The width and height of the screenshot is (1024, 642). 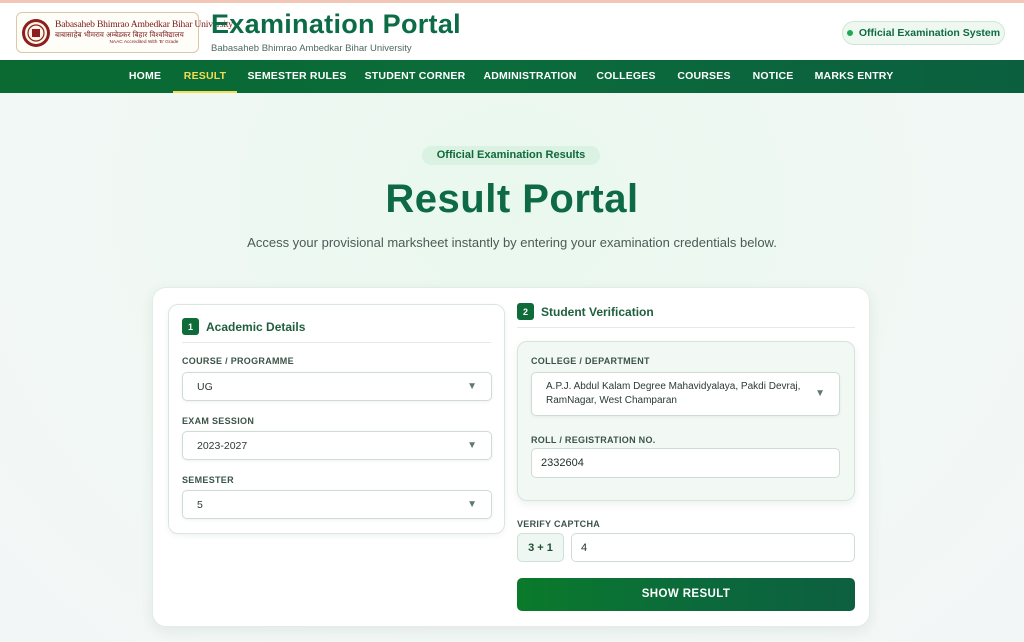 I want to click on course-label: COURSE / PROGRAMME, so click(x=238, y=361).